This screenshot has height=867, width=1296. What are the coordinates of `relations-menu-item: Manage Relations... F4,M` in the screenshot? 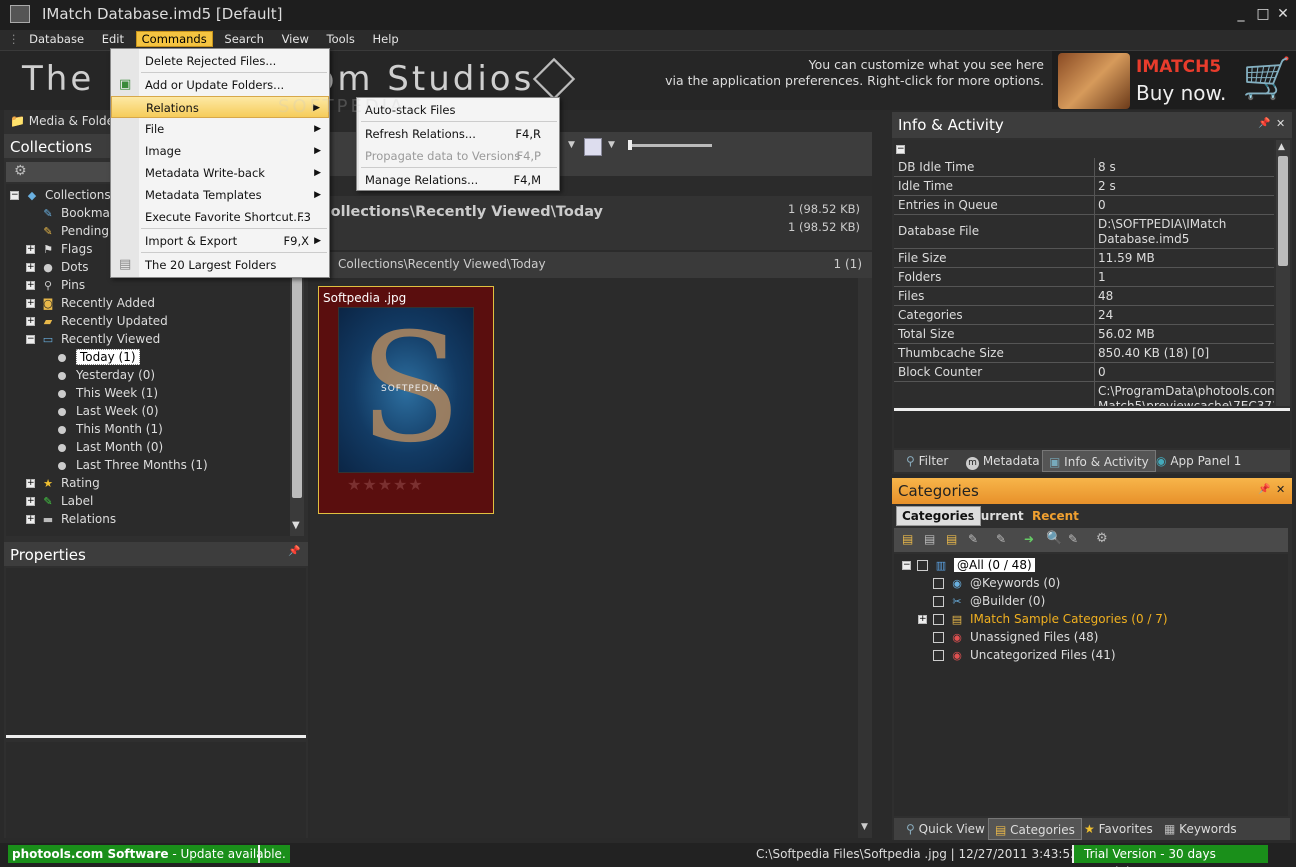 It's located at (458, 180).